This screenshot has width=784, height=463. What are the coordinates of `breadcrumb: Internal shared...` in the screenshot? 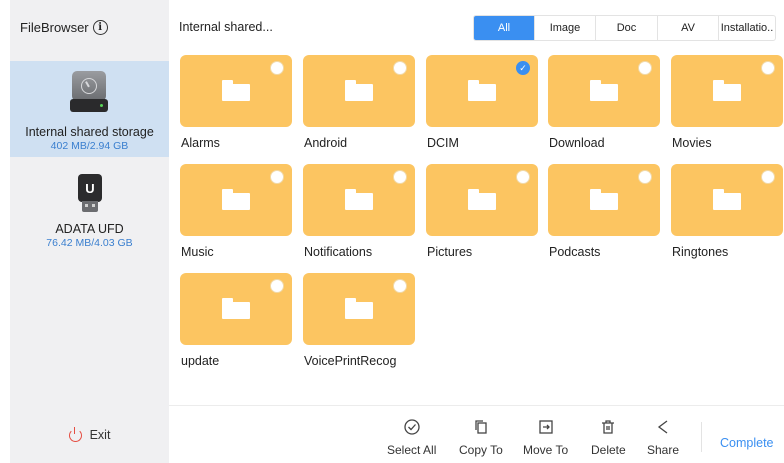 It's located at (226, 27).